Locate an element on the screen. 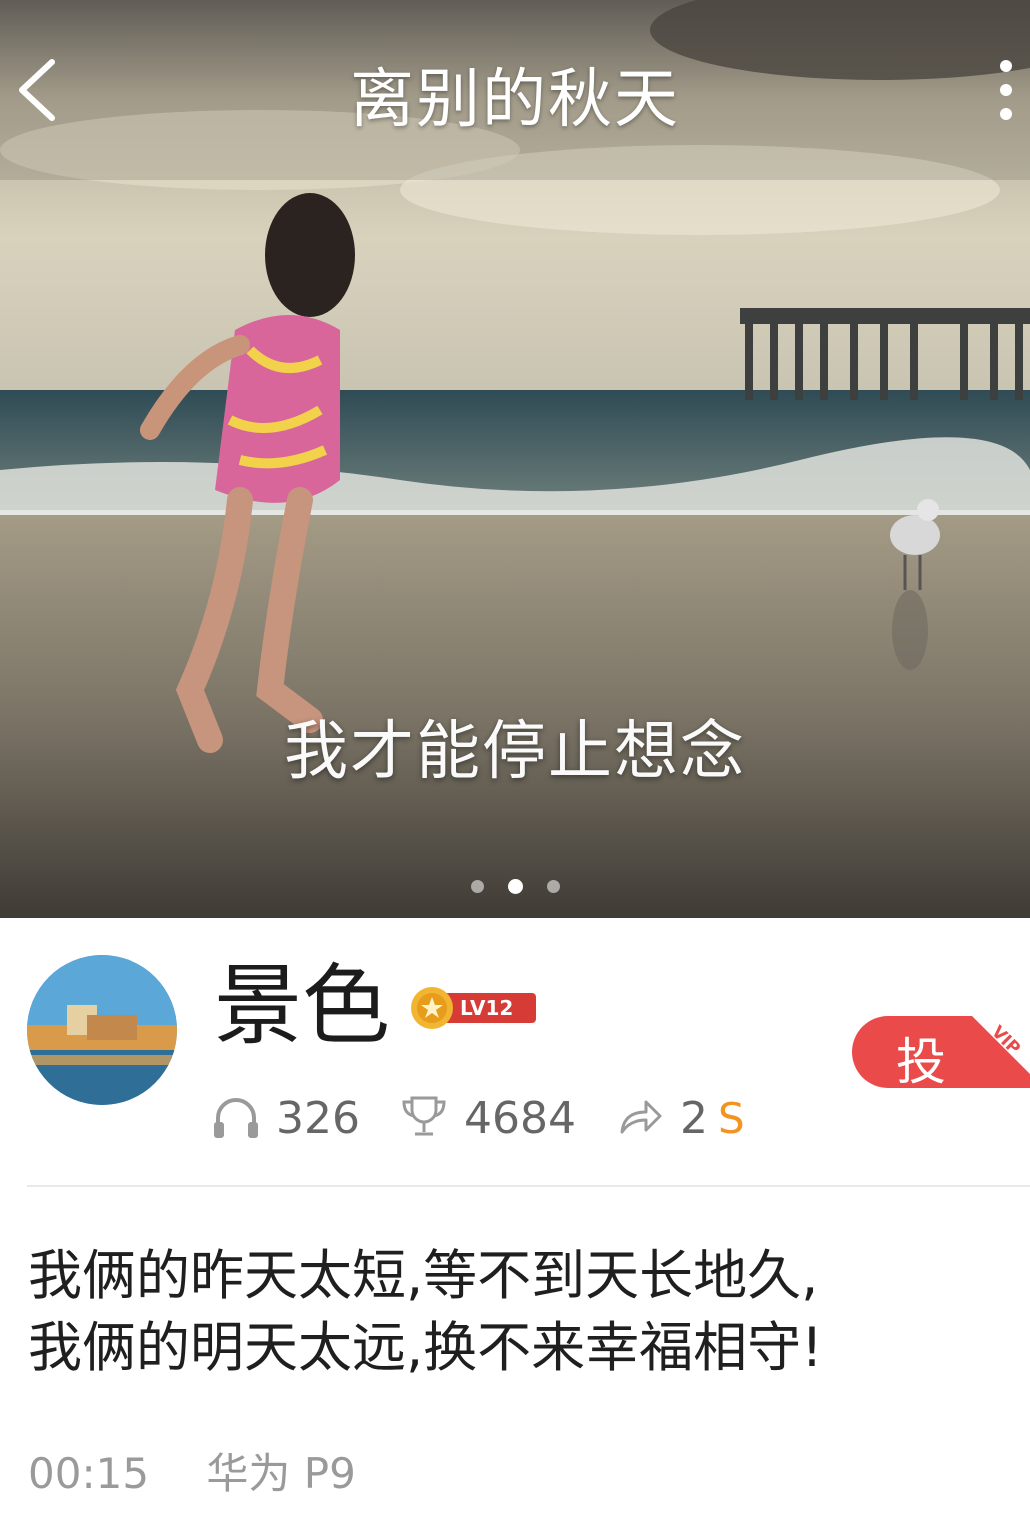  level-badge-text: LV12 is located at coordinates (486, 1008).